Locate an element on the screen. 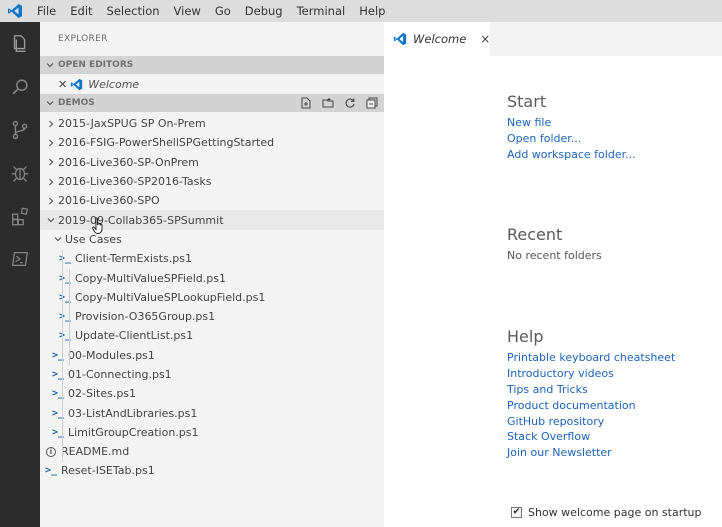 The width and height of the screenshot is (722, 527). open-editors-label: OPEN EDITORS is located at coordinates (96, 65).